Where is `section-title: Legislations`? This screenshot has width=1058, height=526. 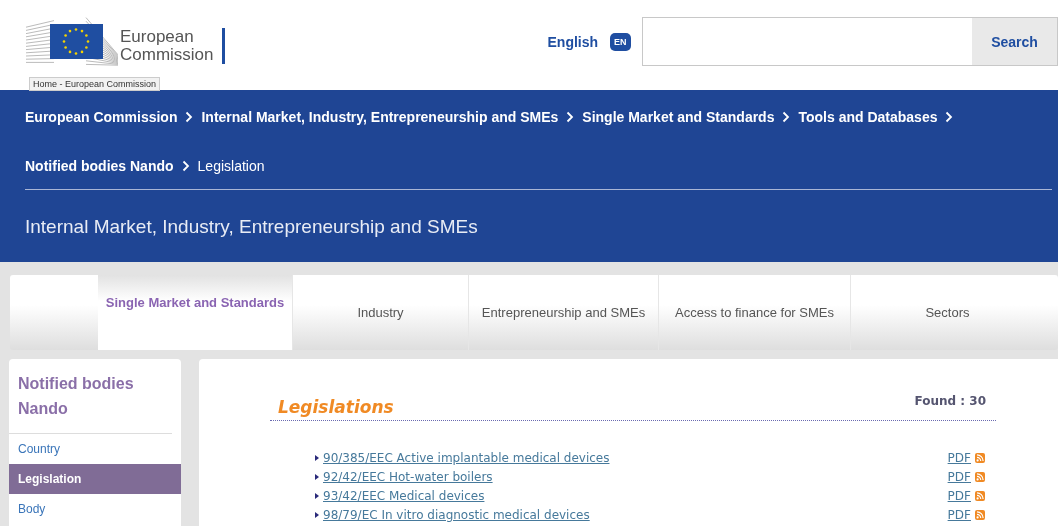
section-title: Legislations is located at coordinates (336, 407).